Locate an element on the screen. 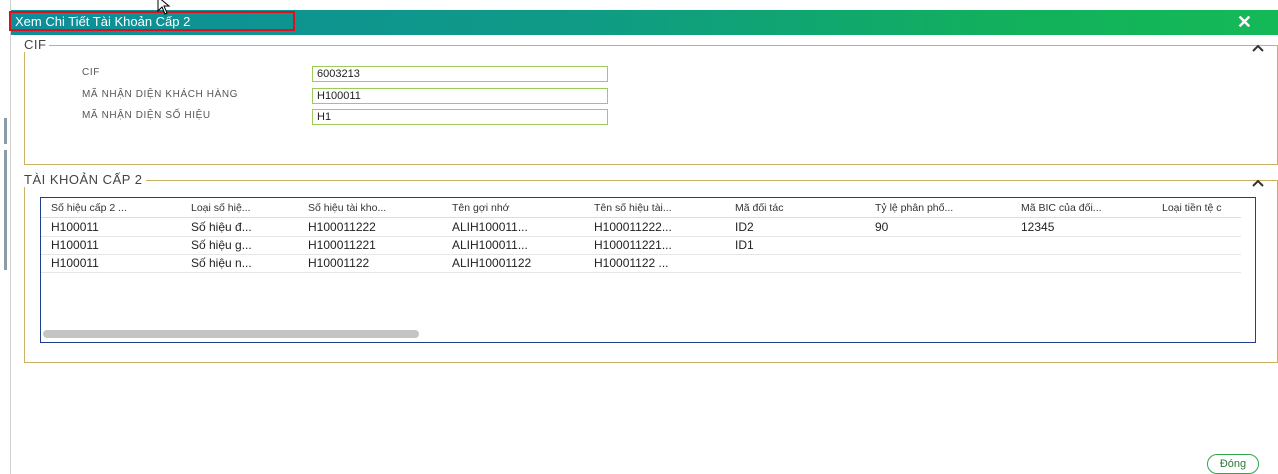 The image size is (1278, 474). close-icon: ✕ is located at coordinates (1244, 22).